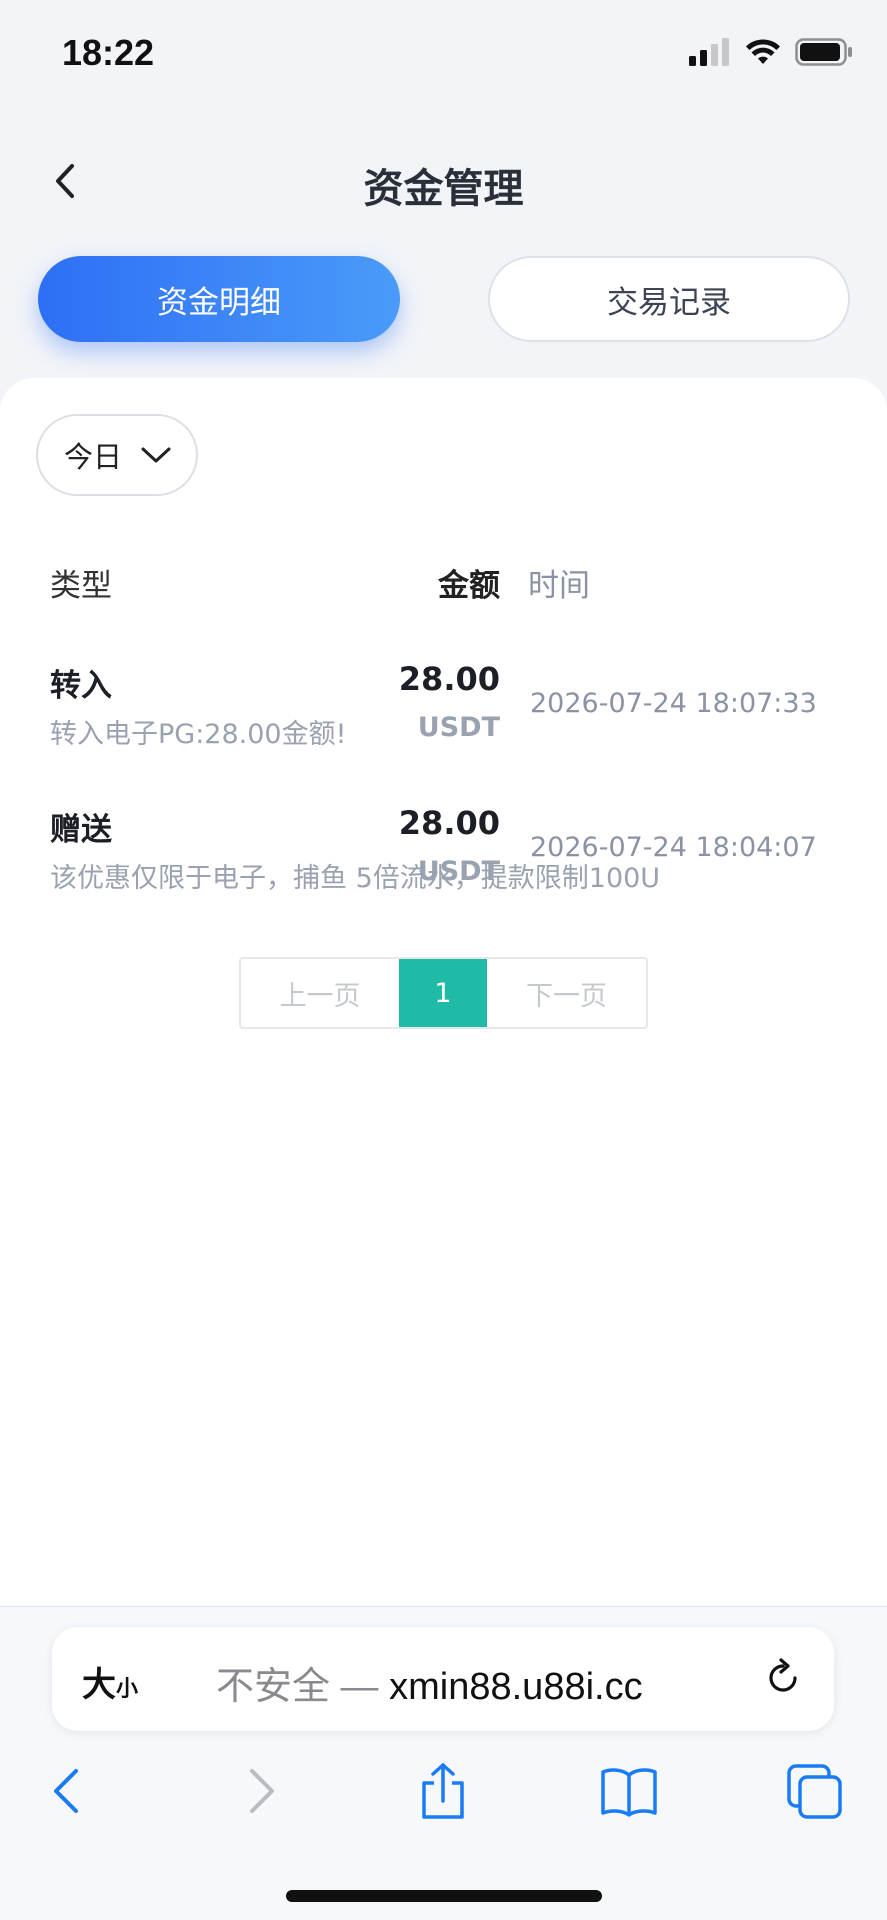  I want to click on column-header-type: 类型, so click(81, 586).